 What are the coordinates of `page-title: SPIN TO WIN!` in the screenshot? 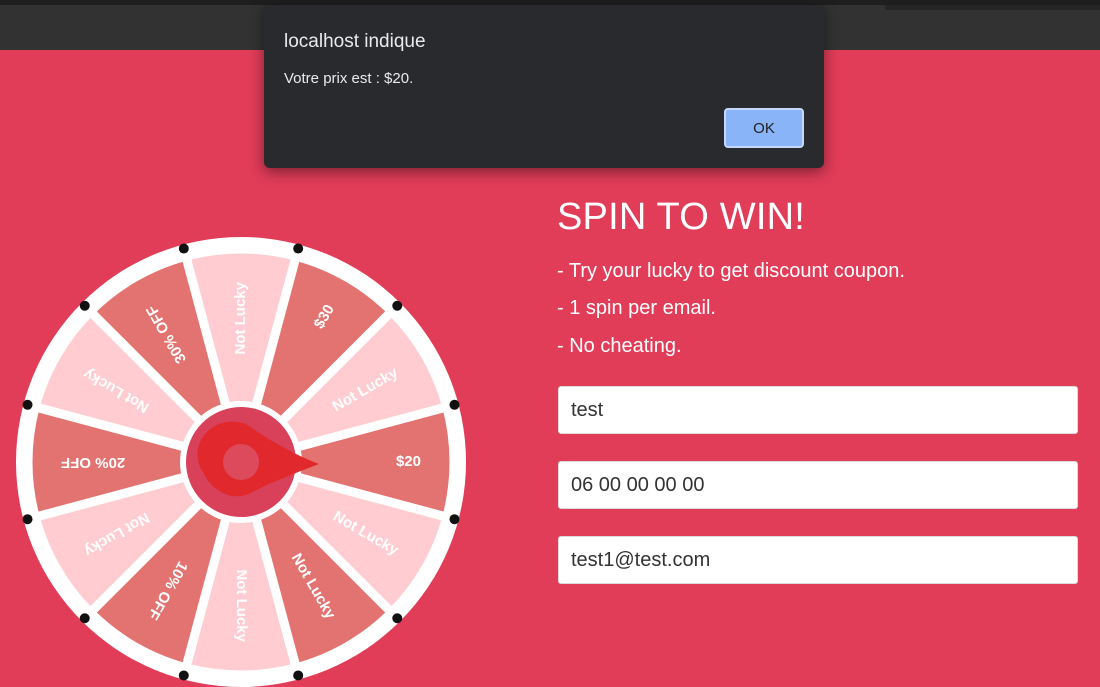 It's located at (681, 217).